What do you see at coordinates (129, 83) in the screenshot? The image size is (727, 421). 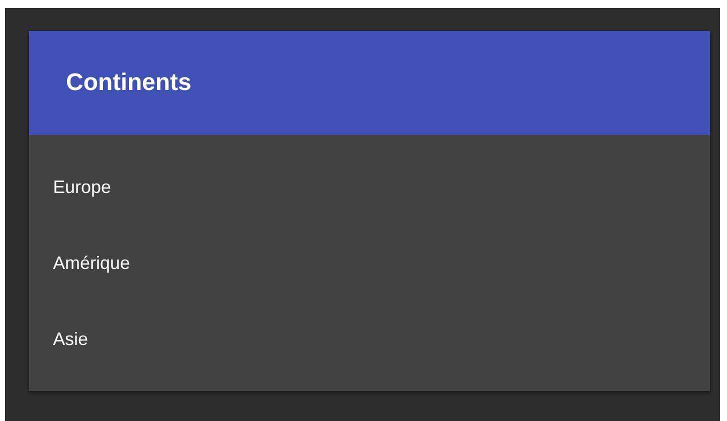 I see `card-title: Continents` at bounding box center [129, 83].